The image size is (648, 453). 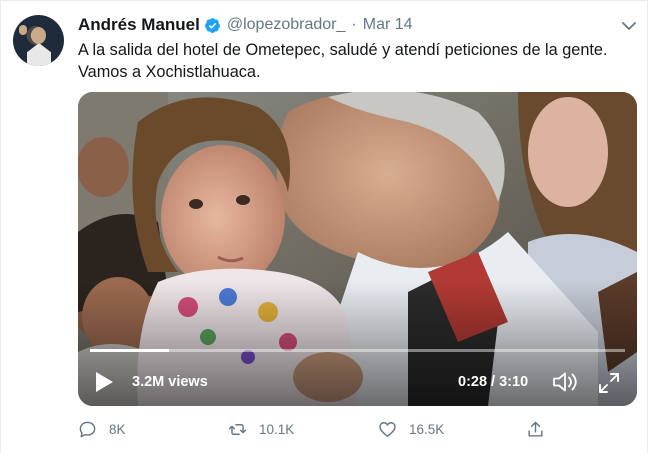 What do you see at coordinates (39, 54) in the screenshot?
I see `avatar-shirt` at bounding box center [39, 54].